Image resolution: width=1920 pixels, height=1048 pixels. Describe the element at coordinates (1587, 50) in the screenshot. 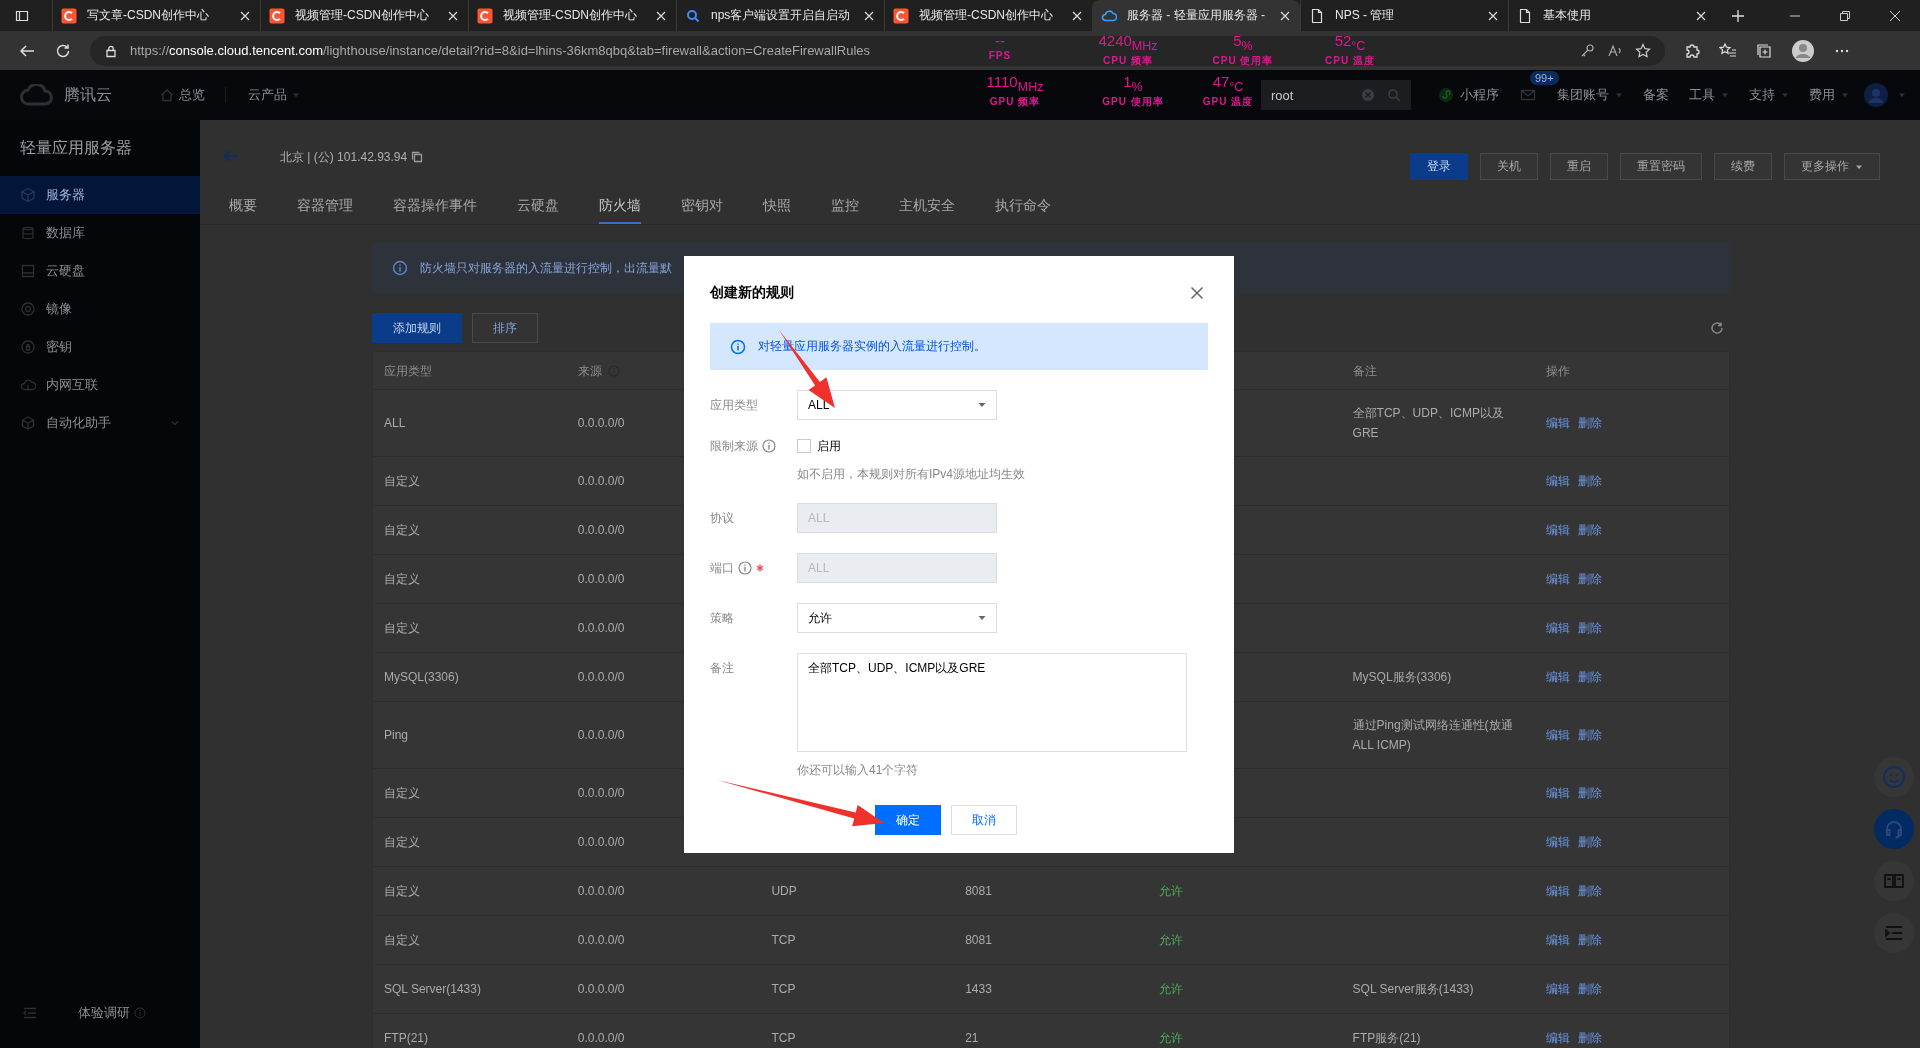

I see `key-icon` at that location.